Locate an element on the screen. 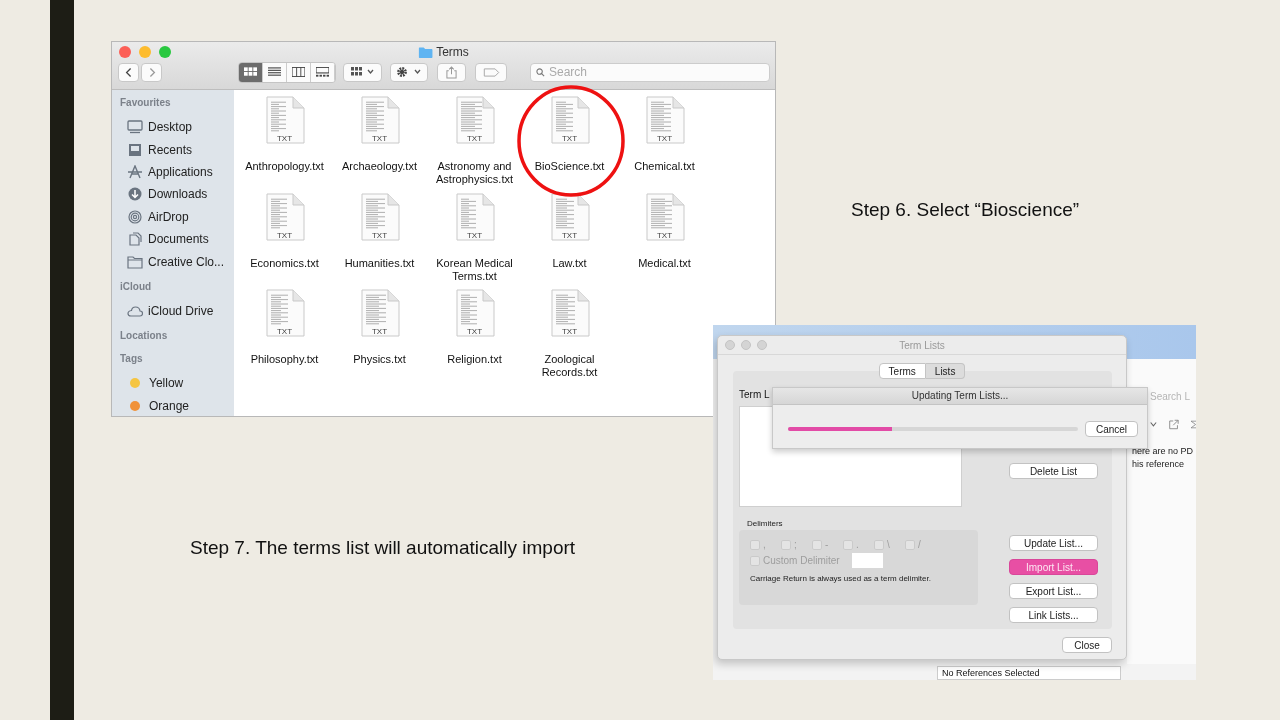  caret-icon is located at coordinates (1153, 424).